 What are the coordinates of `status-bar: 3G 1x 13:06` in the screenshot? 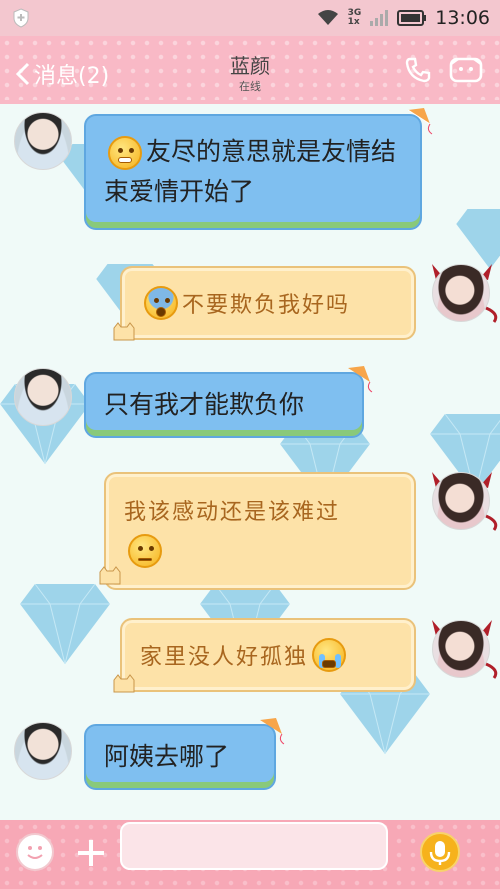 It's located at (250, 18).